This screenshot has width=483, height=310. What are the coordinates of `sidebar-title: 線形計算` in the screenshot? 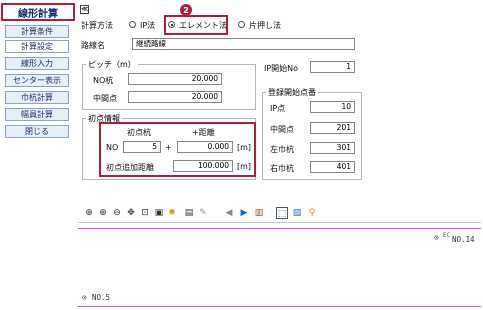 It's located at (38, 12).